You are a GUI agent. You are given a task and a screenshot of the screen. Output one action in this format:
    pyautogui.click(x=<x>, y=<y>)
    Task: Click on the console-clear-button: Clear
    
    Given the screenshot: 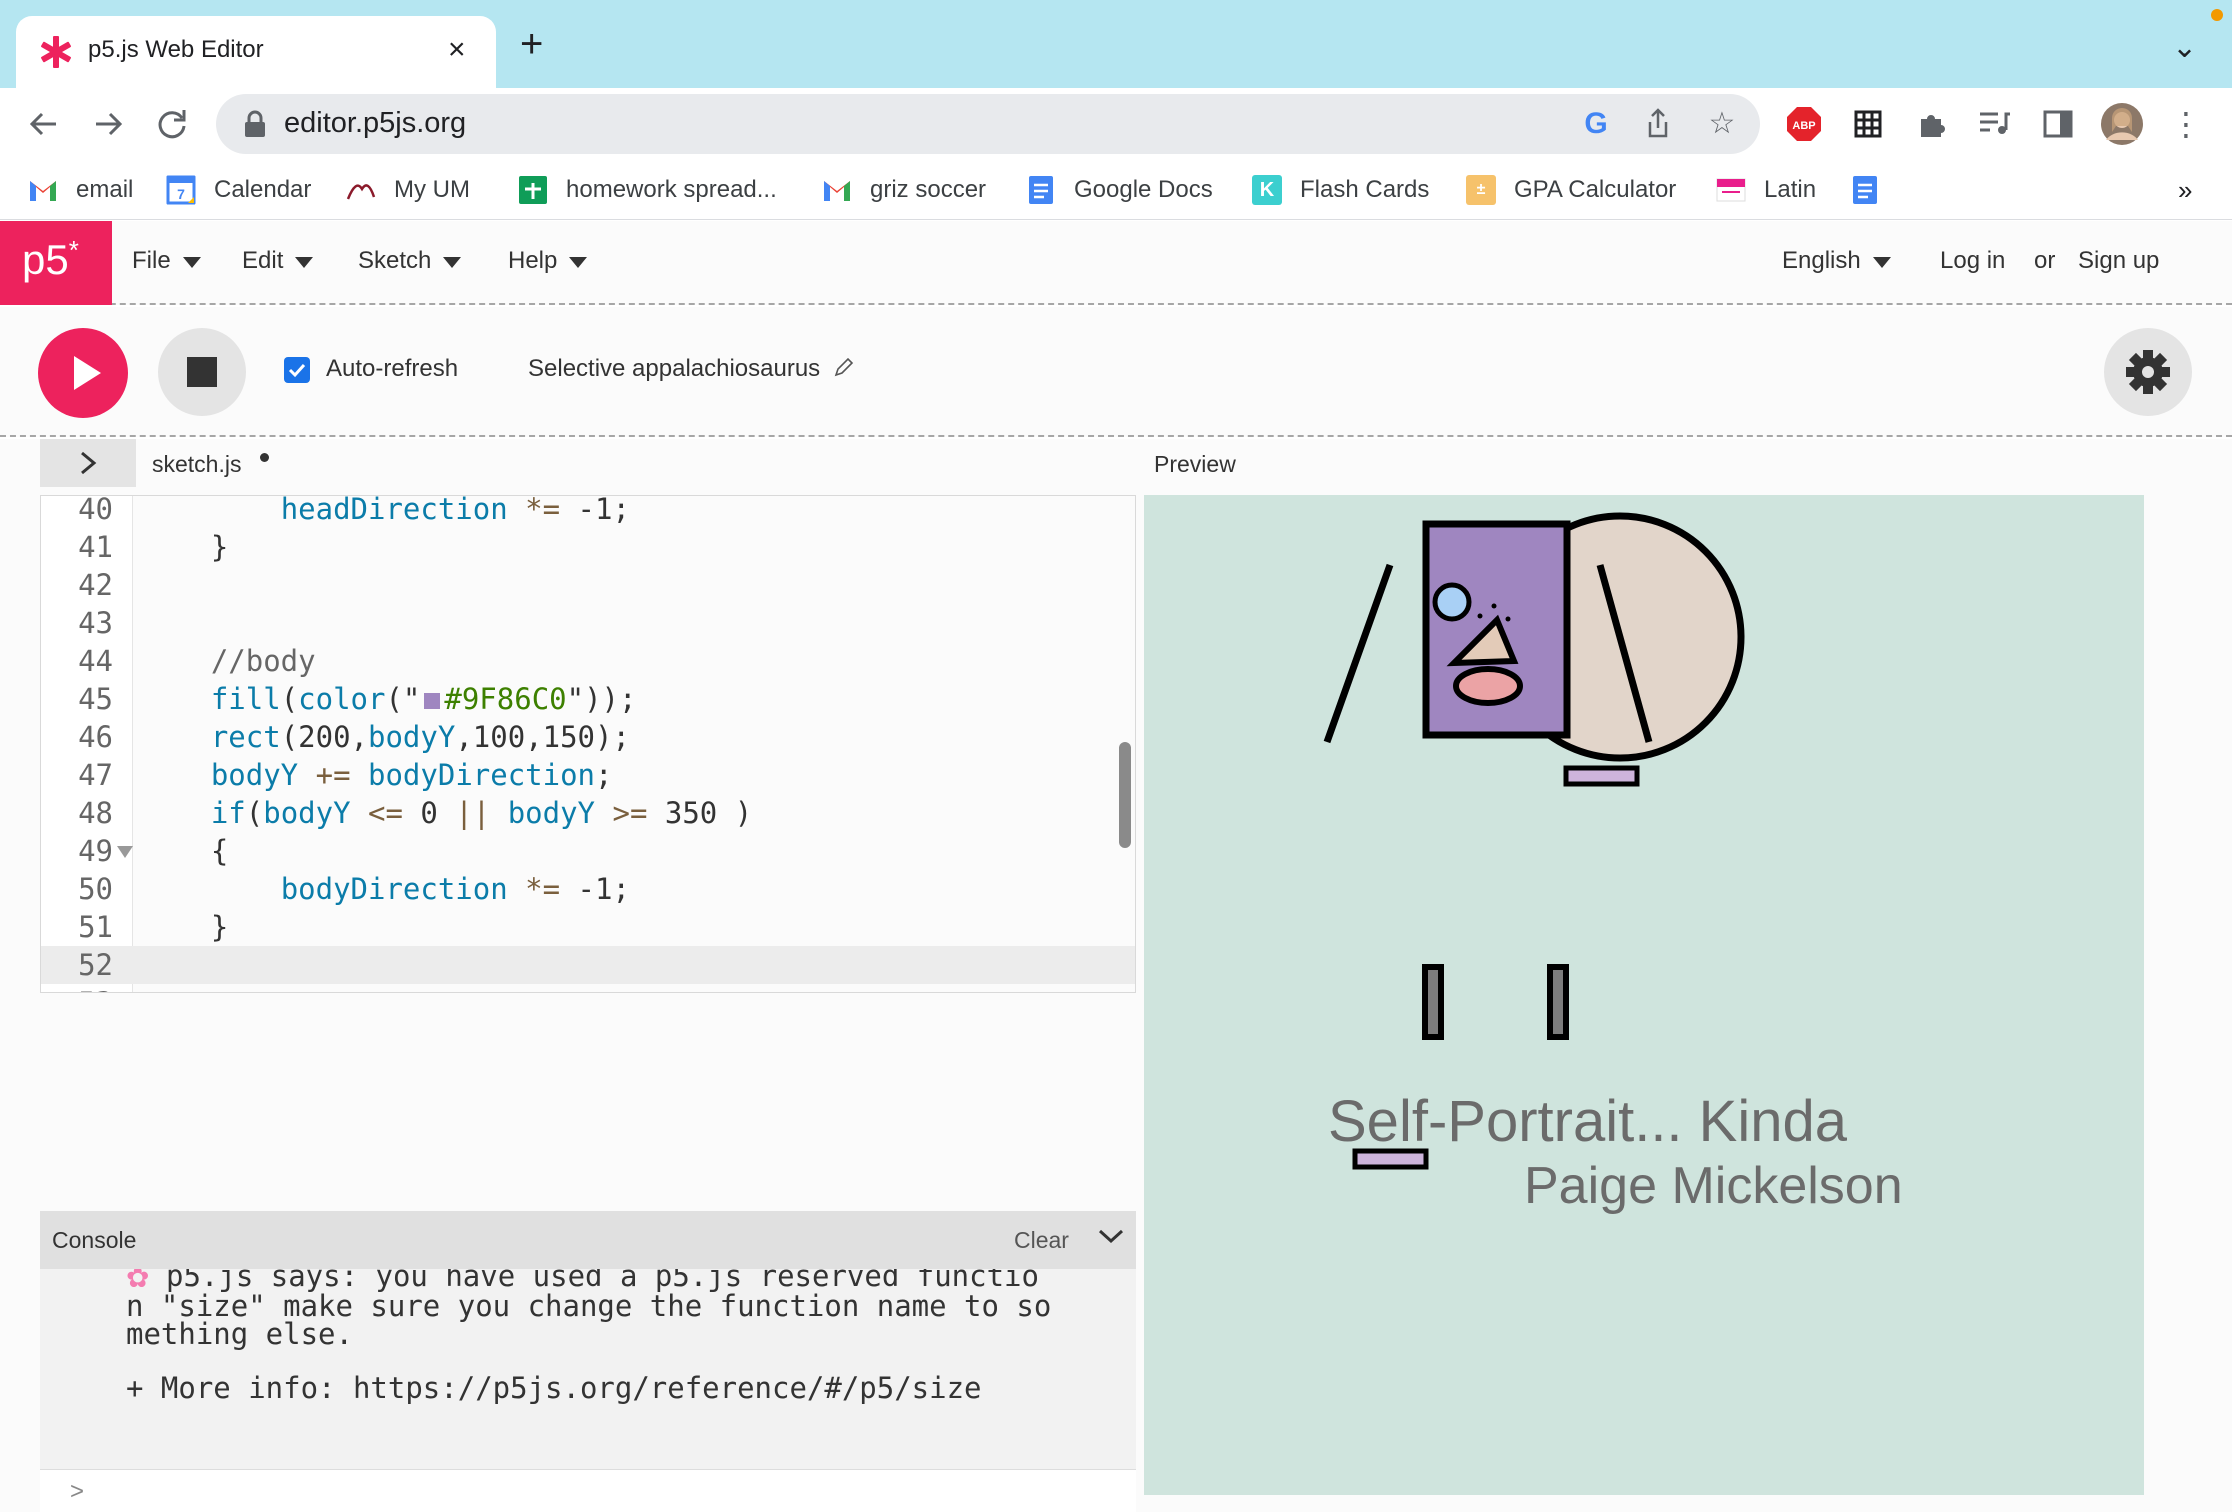 What is the action you would take?
    pyautogui.click(x=1041, y=1240)
    